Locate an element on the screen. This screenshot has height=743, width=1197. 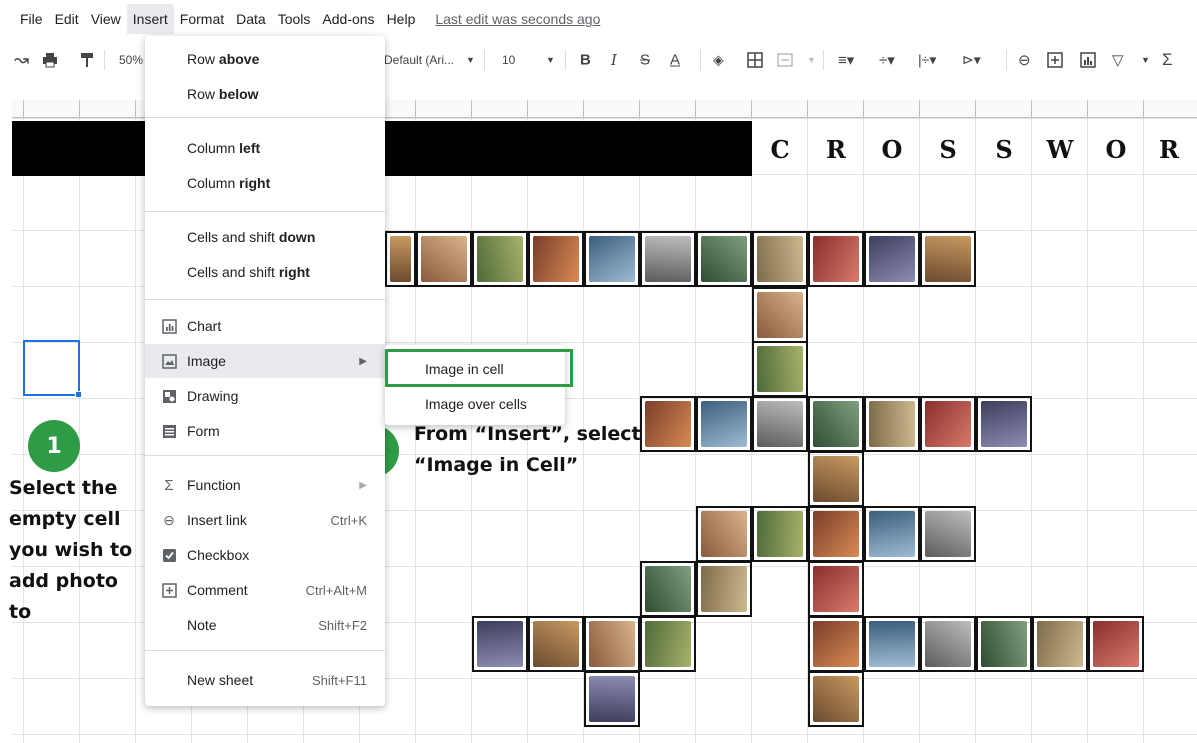
paint-format-icon is located at coordinates (87, 60).